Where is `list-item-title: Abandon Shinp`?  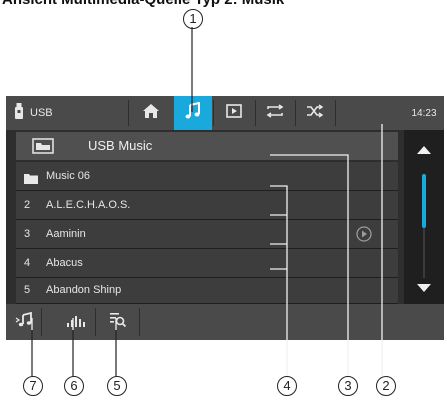 list-item-title: Abandon Shinp is located at coordinates (84, 290).